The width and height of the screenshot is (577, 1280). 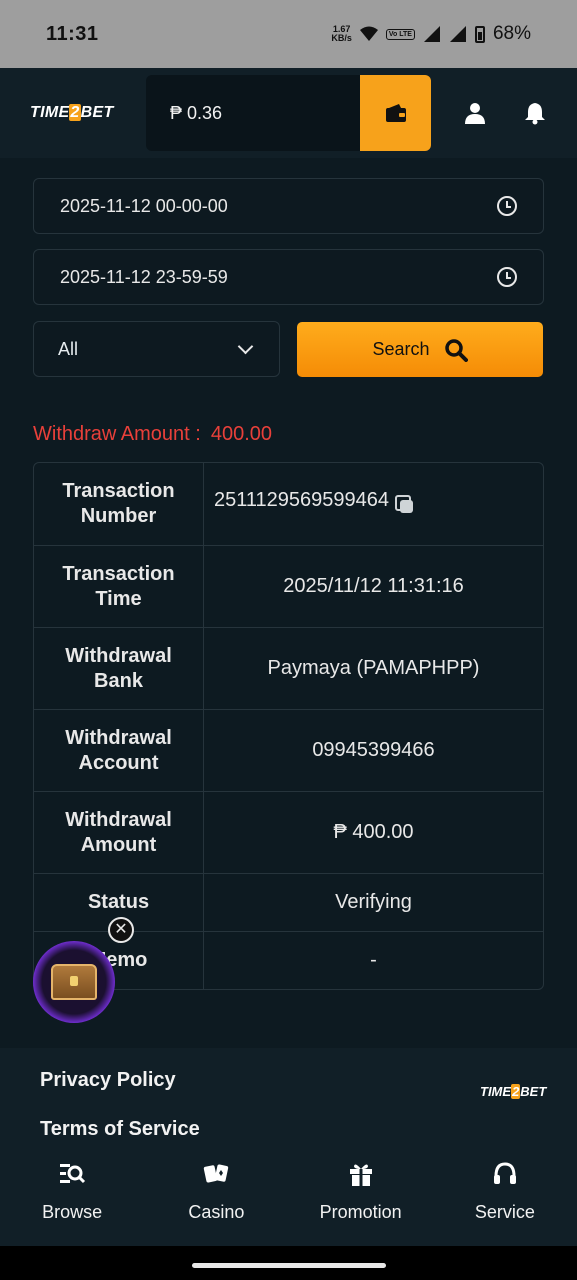 What do you see at coordinates (373, 750) in the screenshot?
I see `row-value: 09945399466` at bounding box center [373, 750].